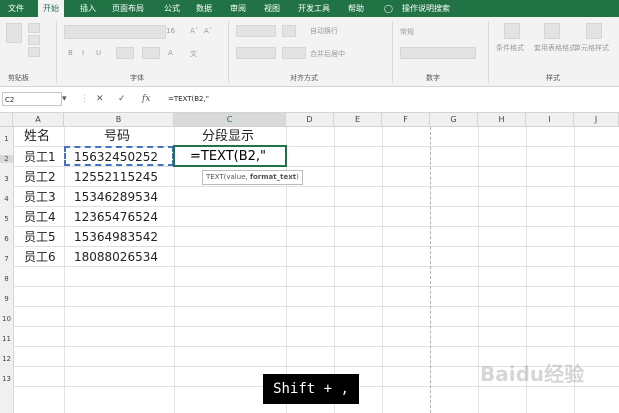  What do you see at coordinates (388, 8) in the screenshot?
I see `lightbulb-icon: ◯` at bounding box center [388, 8].